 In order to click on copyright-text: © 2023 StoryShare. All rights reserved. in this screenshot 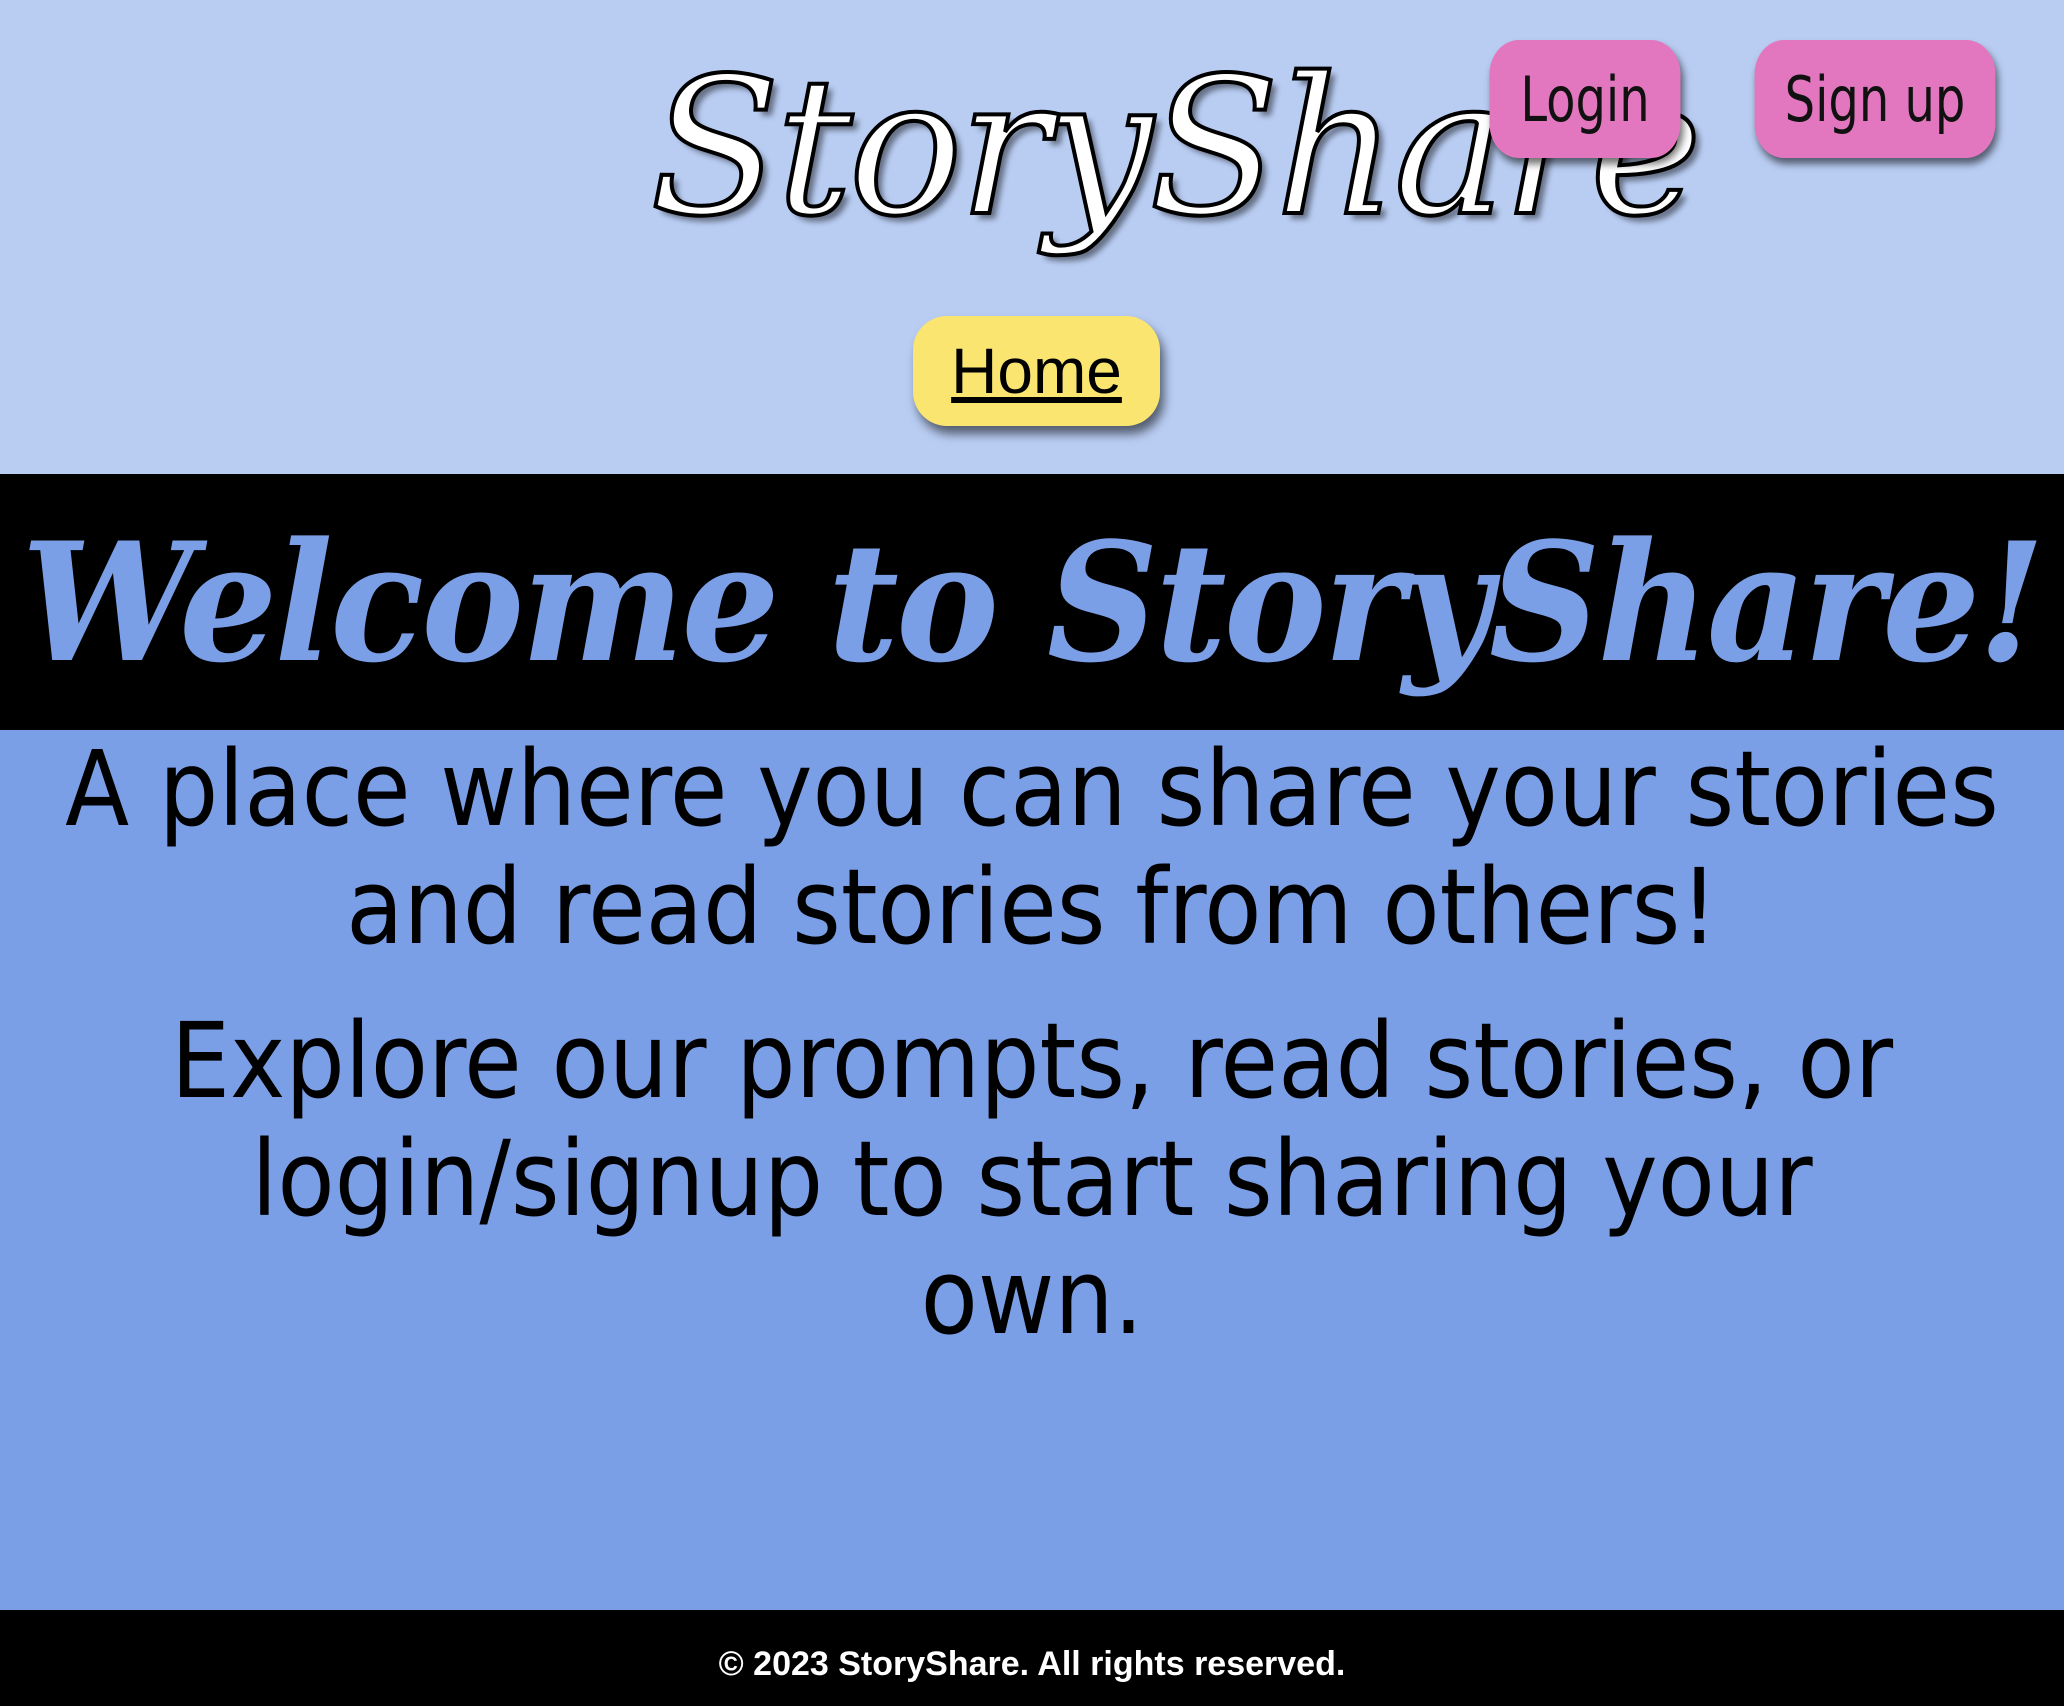, I will do `click(1032, 1663)`.